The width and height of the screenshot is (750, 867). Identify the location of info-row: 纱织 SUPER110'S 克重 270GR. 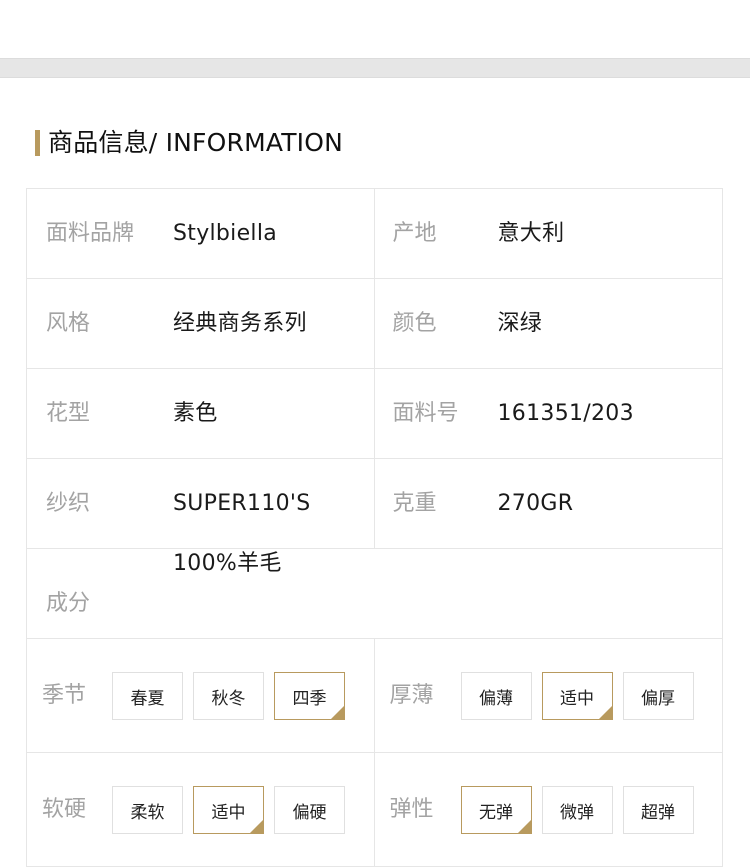
(375, 504).